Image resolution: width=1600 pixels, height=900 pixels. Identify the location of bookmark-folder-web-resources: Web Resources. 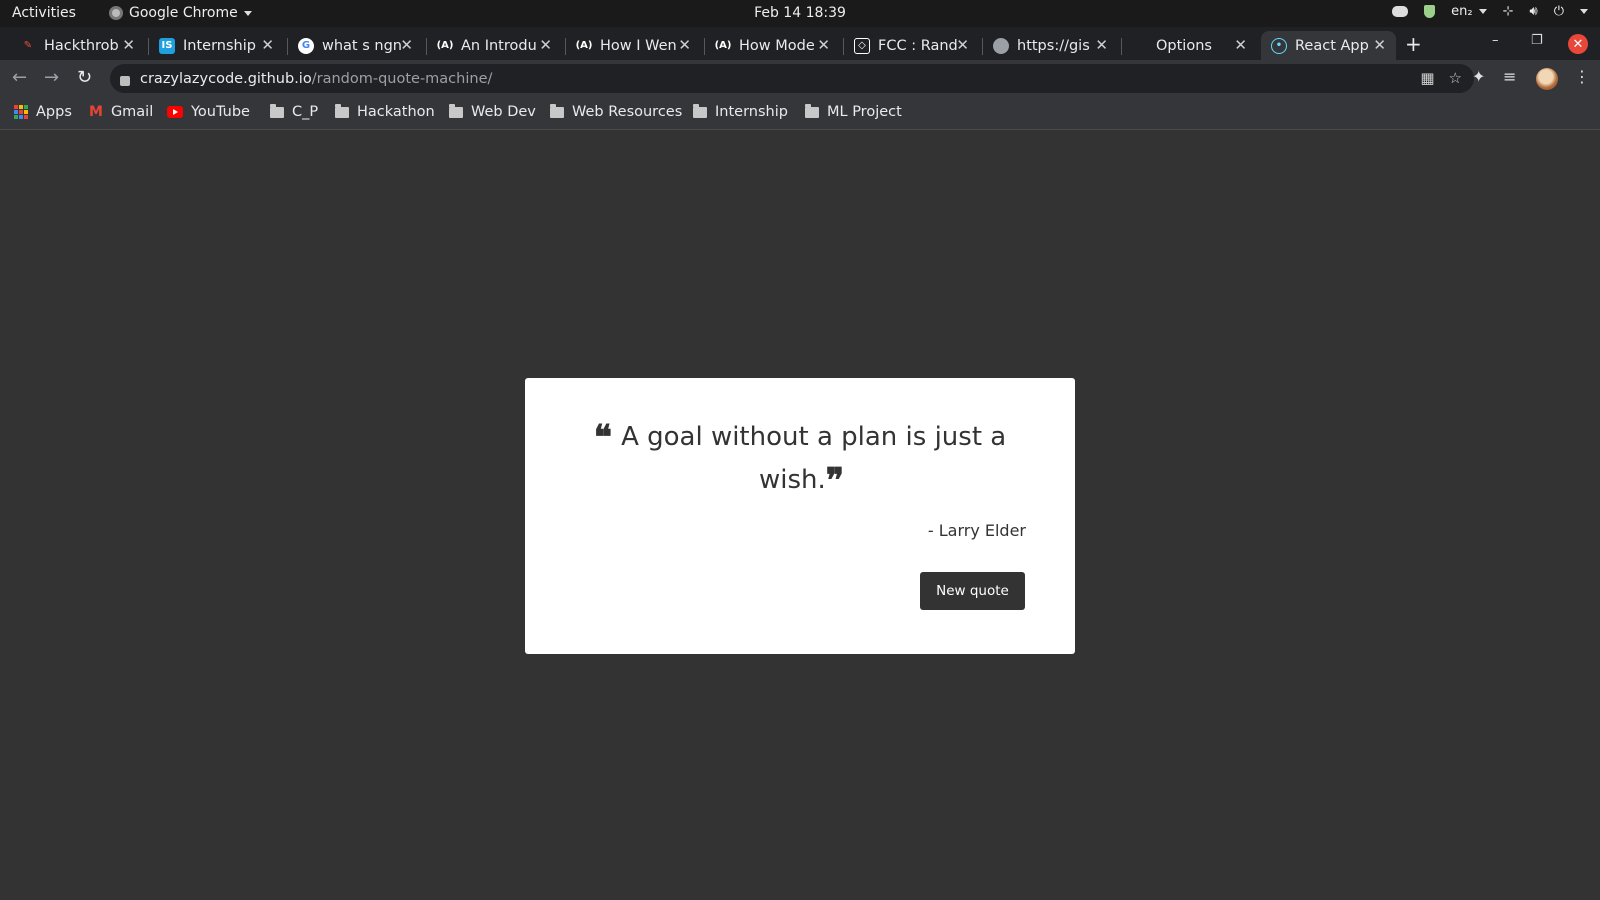
(616, 111).